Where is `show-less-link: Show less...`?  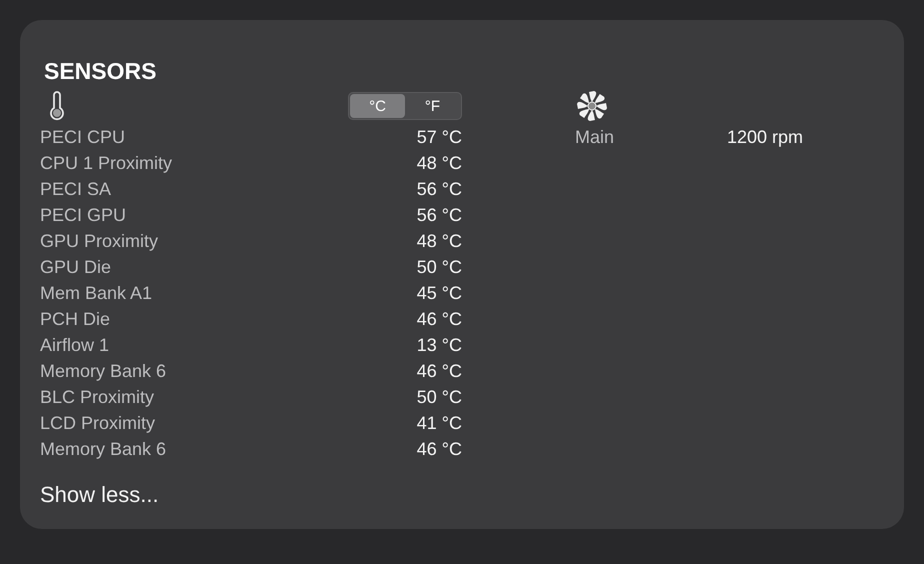 show-less-link: Show less... is located at coordinates (99, 495).